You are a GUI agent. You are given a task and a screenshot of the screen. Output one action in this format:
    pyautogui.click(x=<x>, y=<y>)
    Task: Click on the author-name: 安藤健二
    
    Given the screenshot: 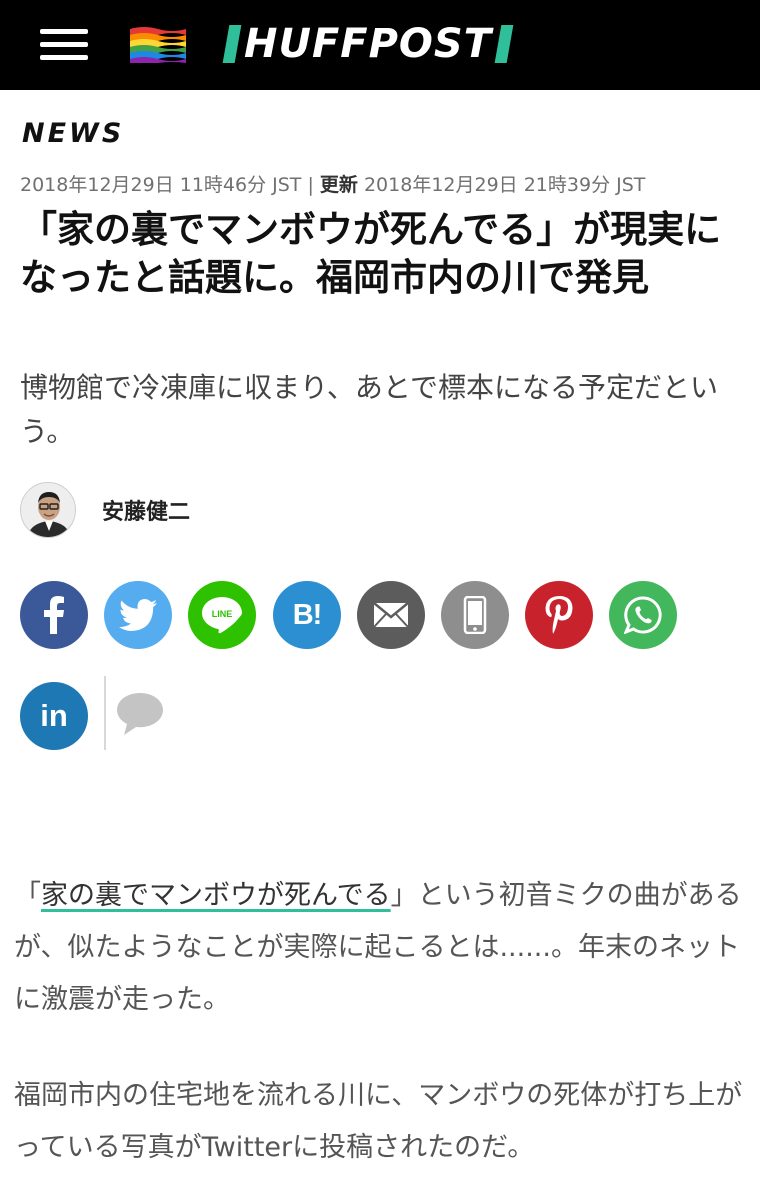 What is the action you would take?
    pyautogui.click(x=146, y=510)
    